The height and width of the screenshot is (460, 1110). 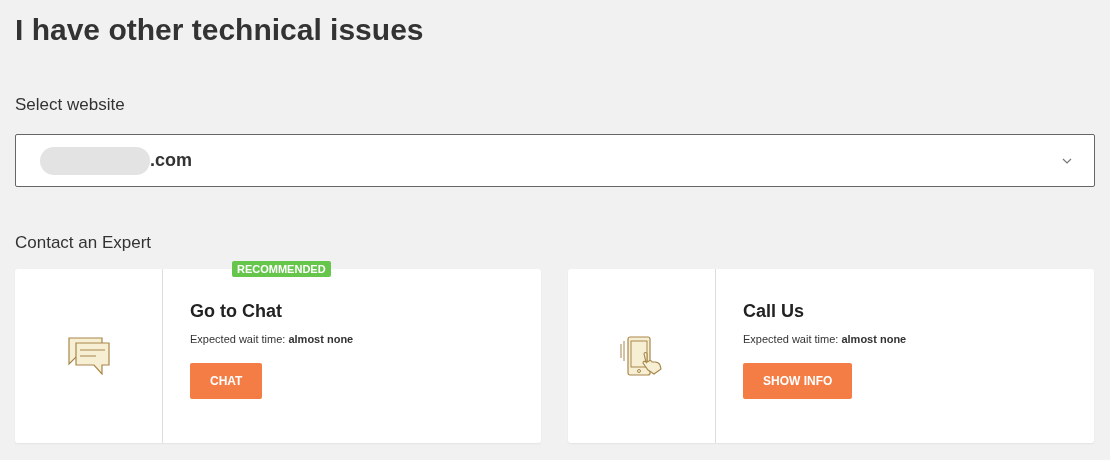 What do you see at coordinates (88, 356) in the screenshot?
I see `chat-bubbles-icon` at bounding box center [88, 356].